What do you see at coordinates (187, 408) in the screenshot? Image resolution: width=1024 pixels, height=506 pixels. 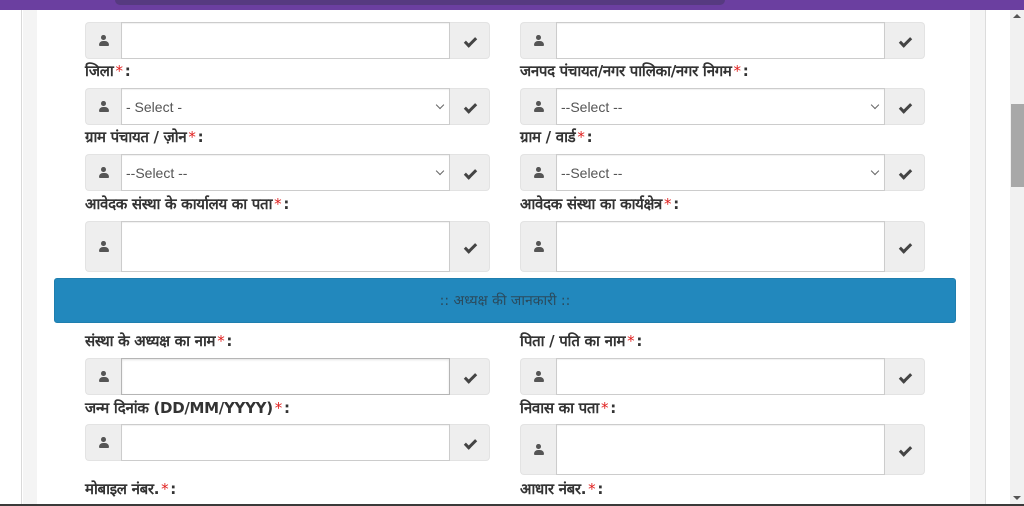 I see `dob-label: जन्म दिनांक (DD/MM/YYYY) *:` at bounding box center [187, 408].